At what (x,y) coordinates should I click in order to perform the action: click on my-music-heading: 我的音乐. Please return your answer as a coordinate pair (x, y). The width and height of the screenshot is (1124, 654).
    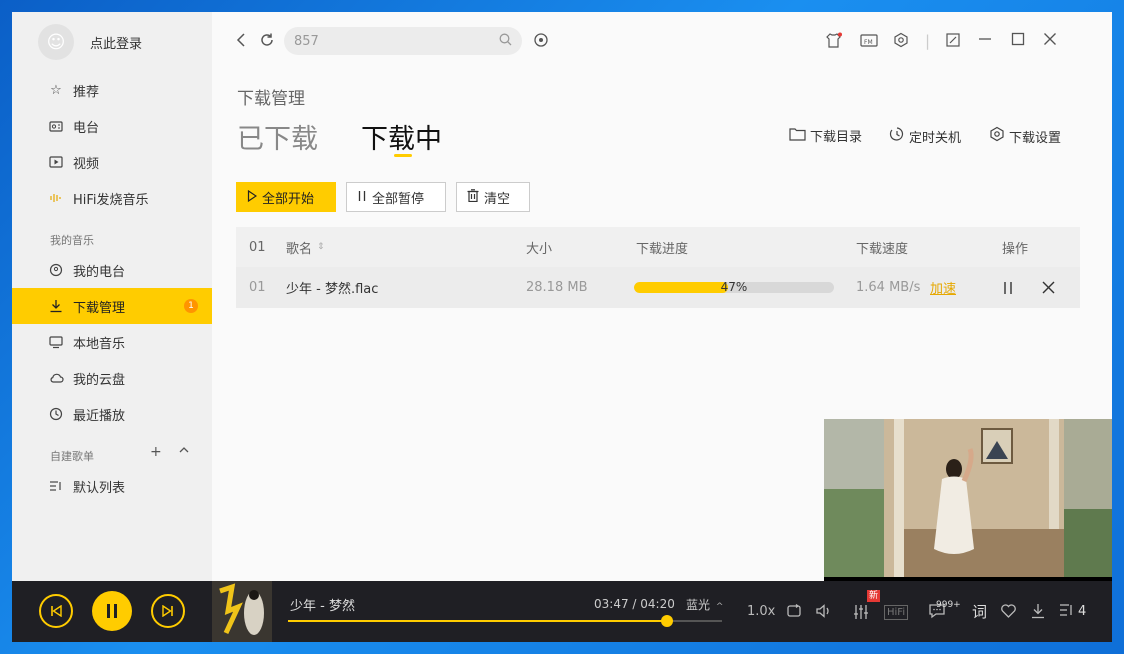
    Looking at the image, I should click on (72, 240).